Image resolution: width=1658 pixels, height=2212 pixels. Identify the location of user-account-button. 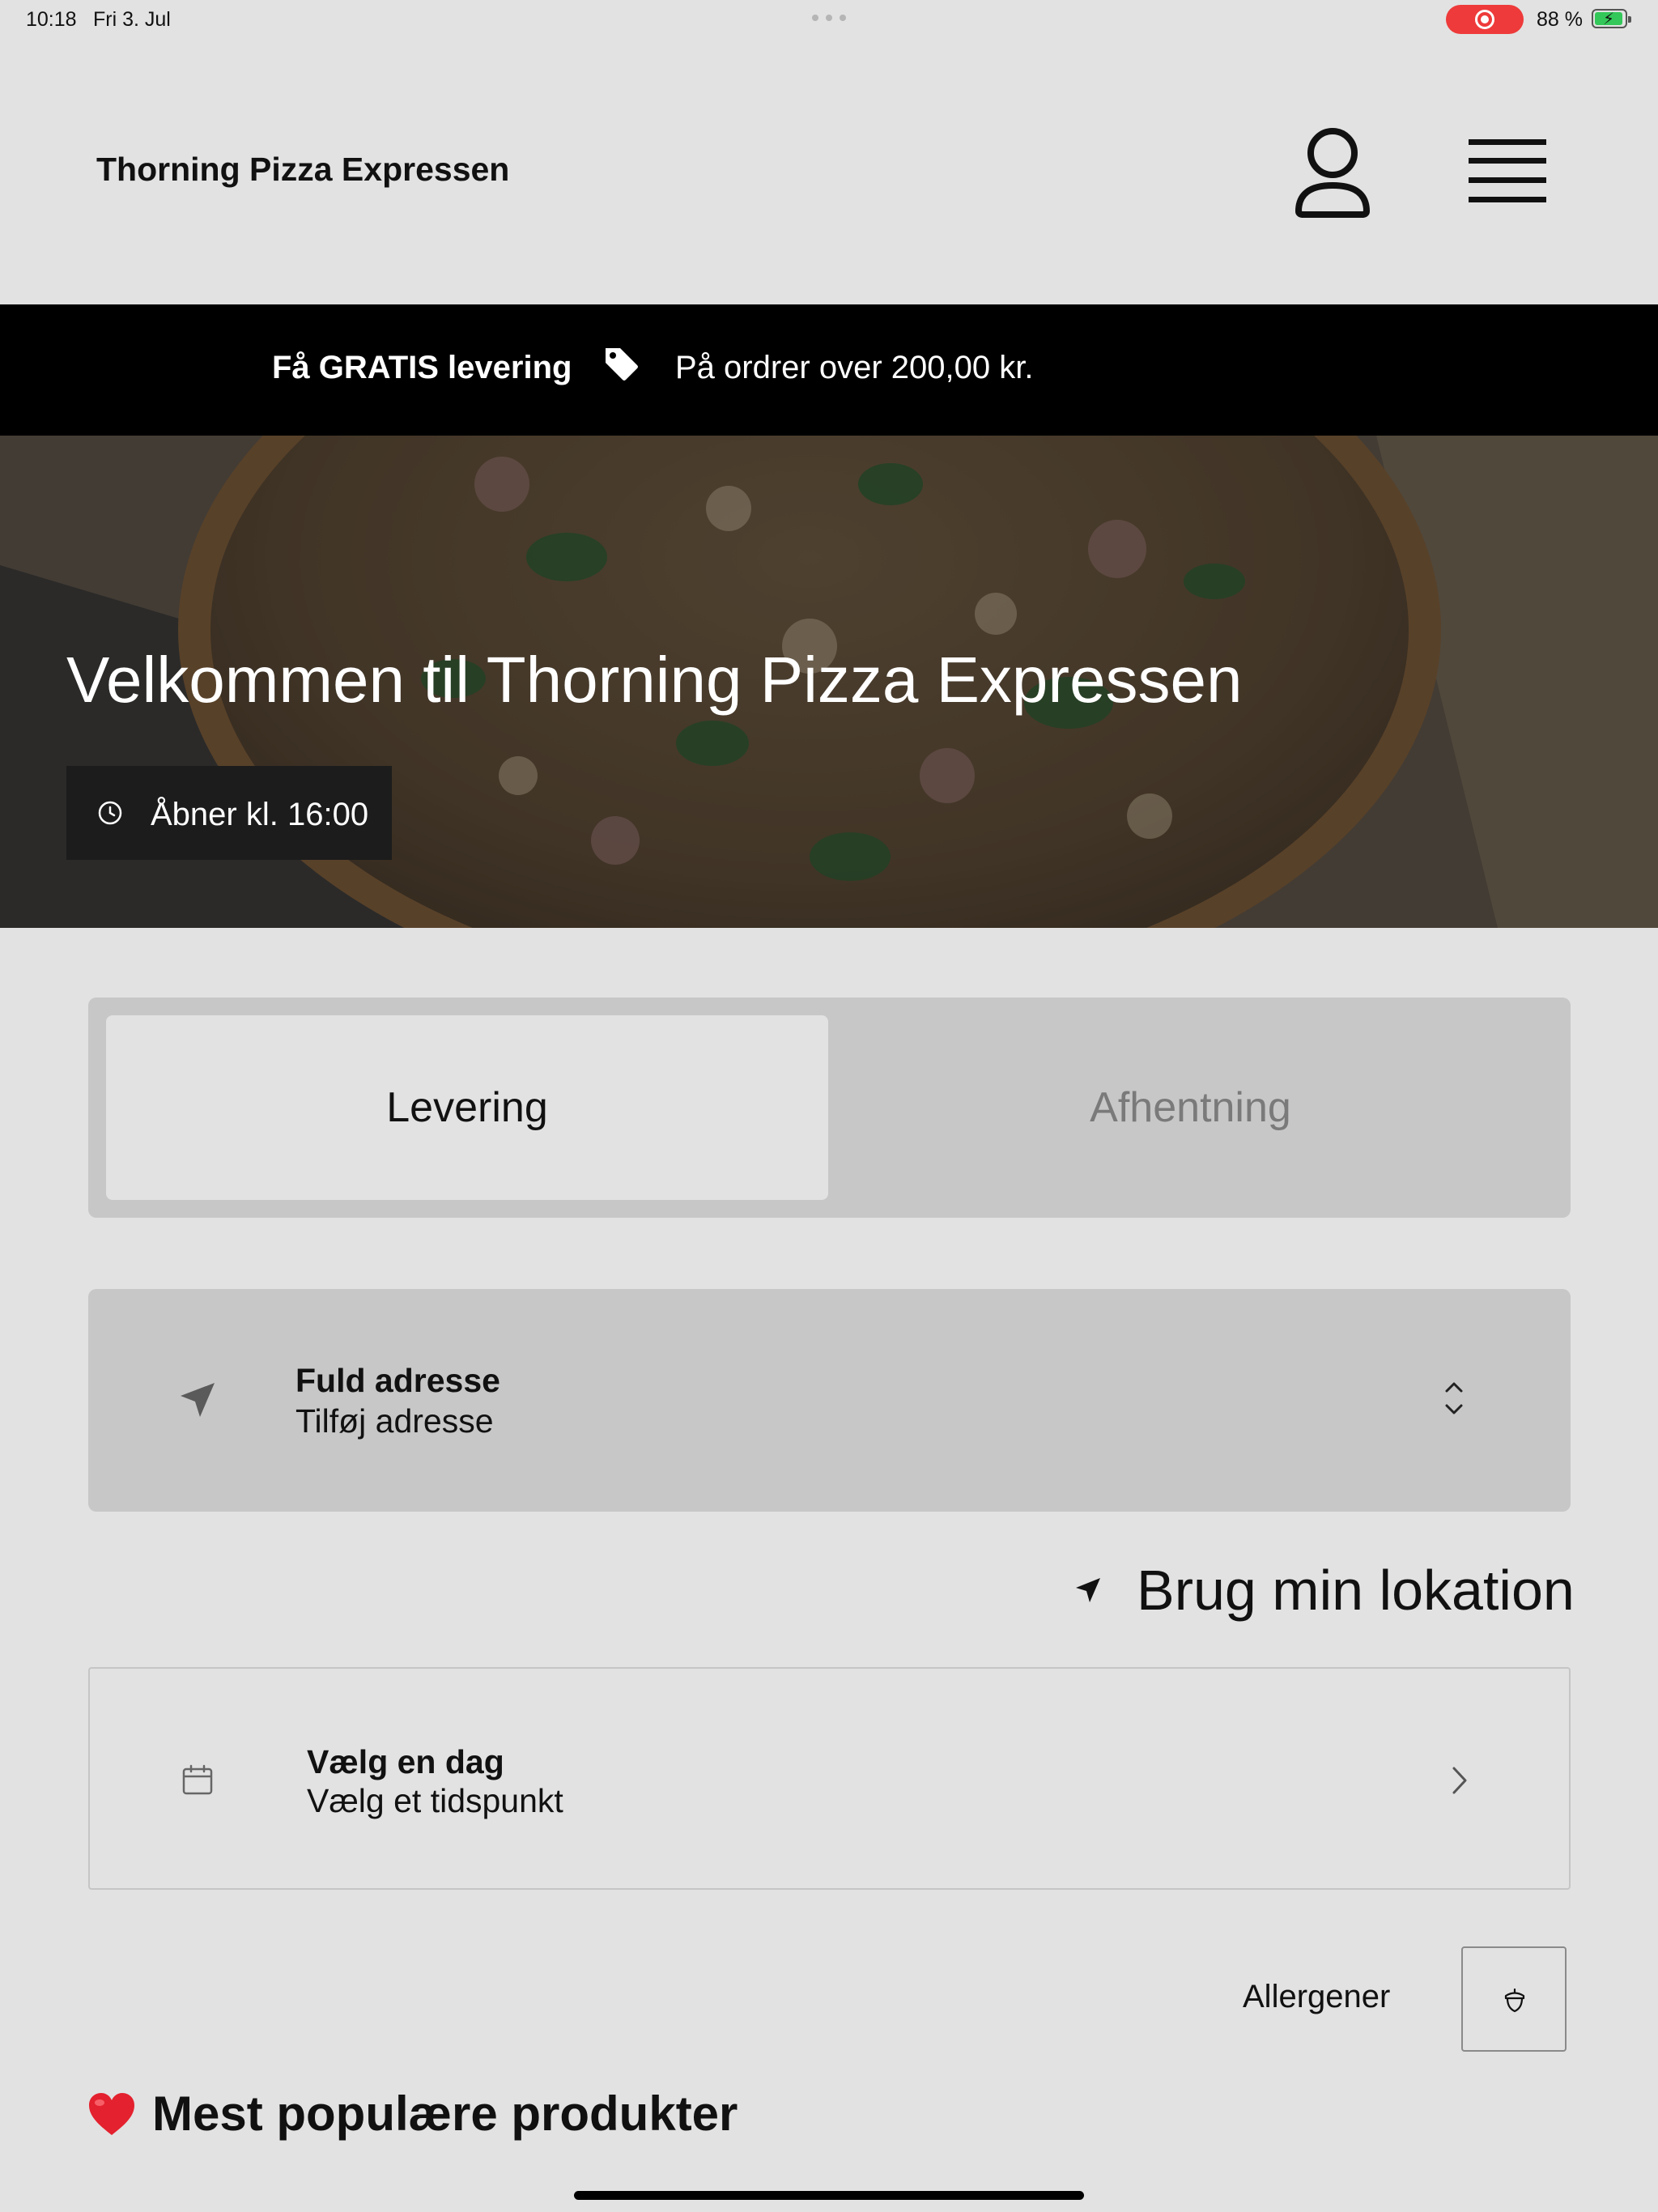
(1332, 172).